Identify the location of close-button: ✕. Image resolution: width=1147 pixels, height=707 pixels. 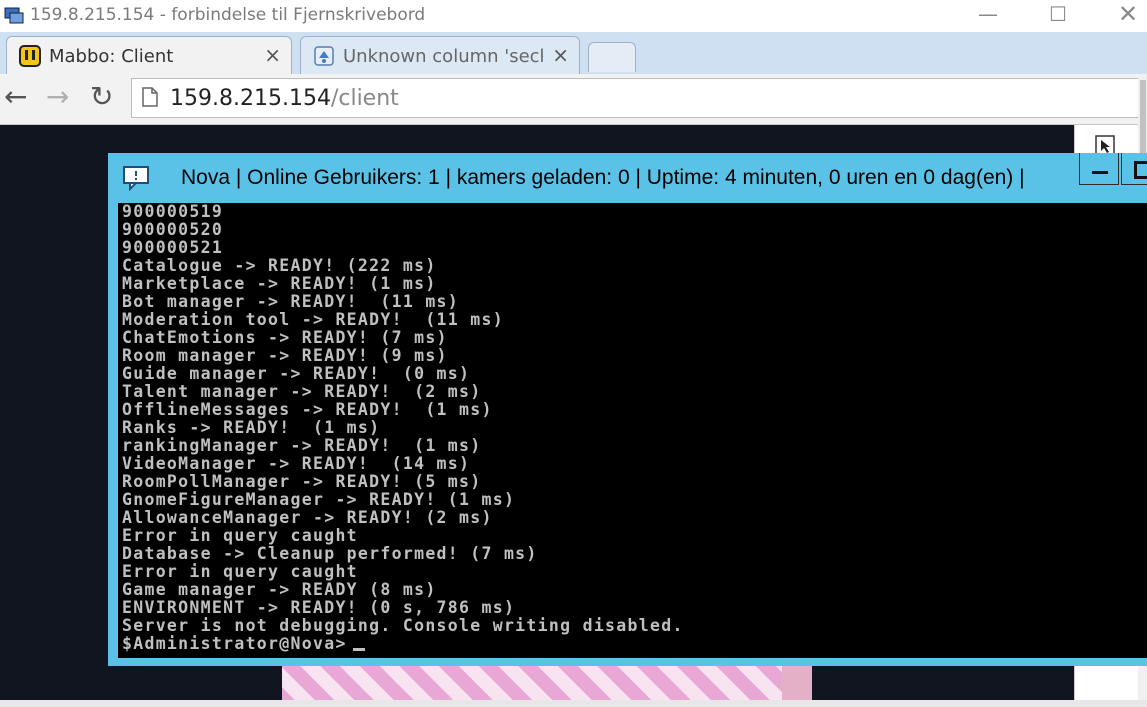
(1127, 15).